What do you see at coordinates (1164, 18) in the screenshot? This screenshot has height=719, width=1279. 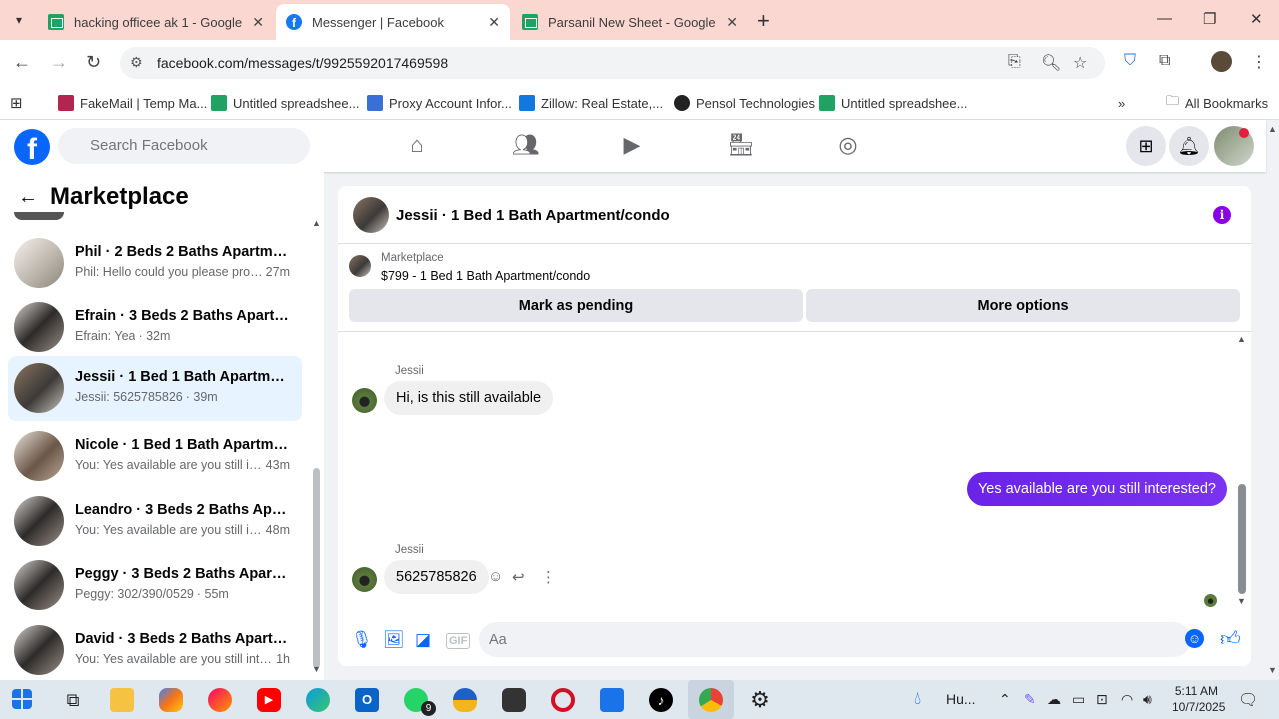 I see `minimize-button: —` at bounding box center [1164, 18].